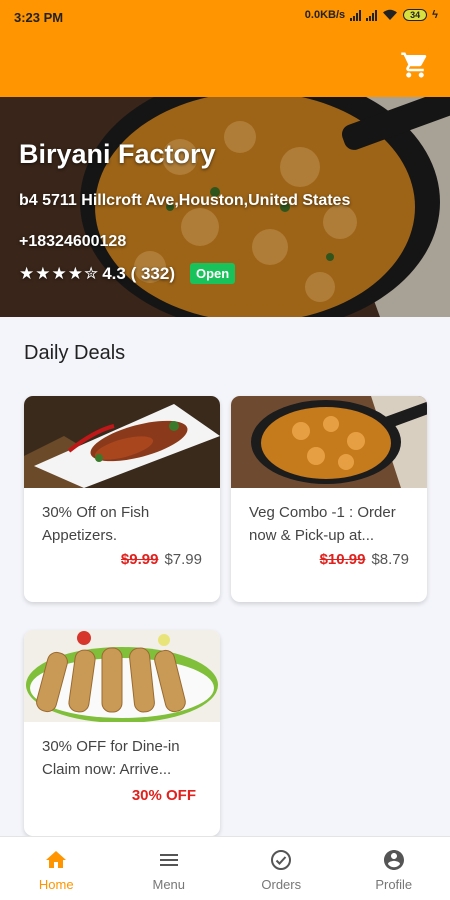  What do you see at coordinates (39, 17) in the screenshot?
I see `status-time: 3:23 PM` at bounding box center [39, 17].